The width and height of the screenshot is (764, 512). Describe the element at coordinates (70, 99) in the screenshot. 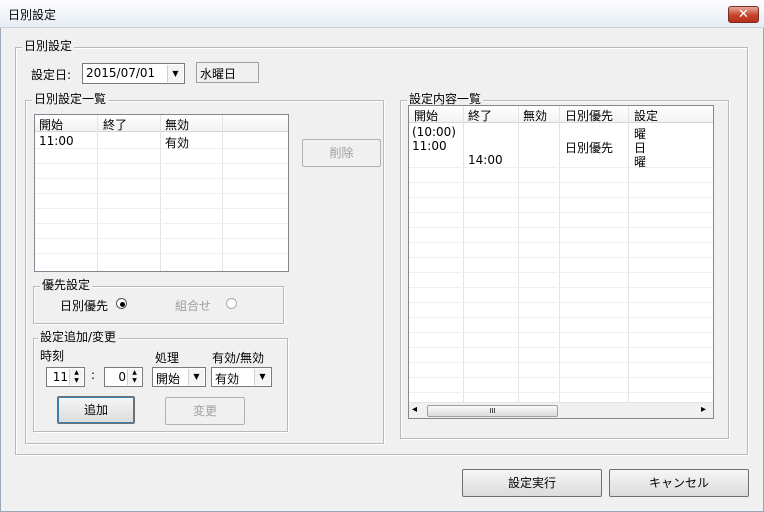

I see `daily-list-legend: 日別設定一覧` at that location.